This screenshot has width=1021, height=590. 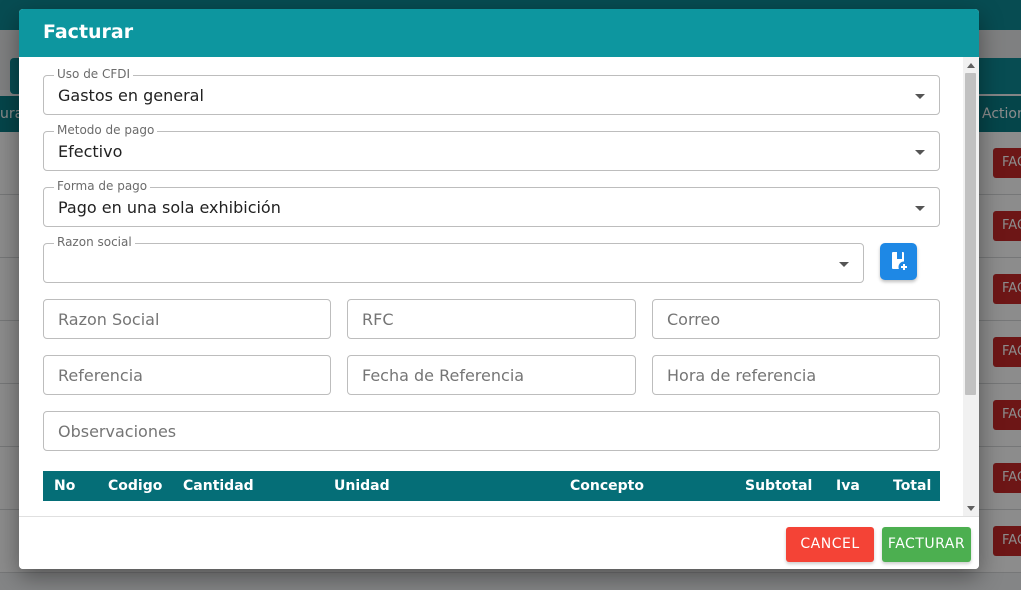 I want to click on column-header-no: No, so click(x=64, y=486).